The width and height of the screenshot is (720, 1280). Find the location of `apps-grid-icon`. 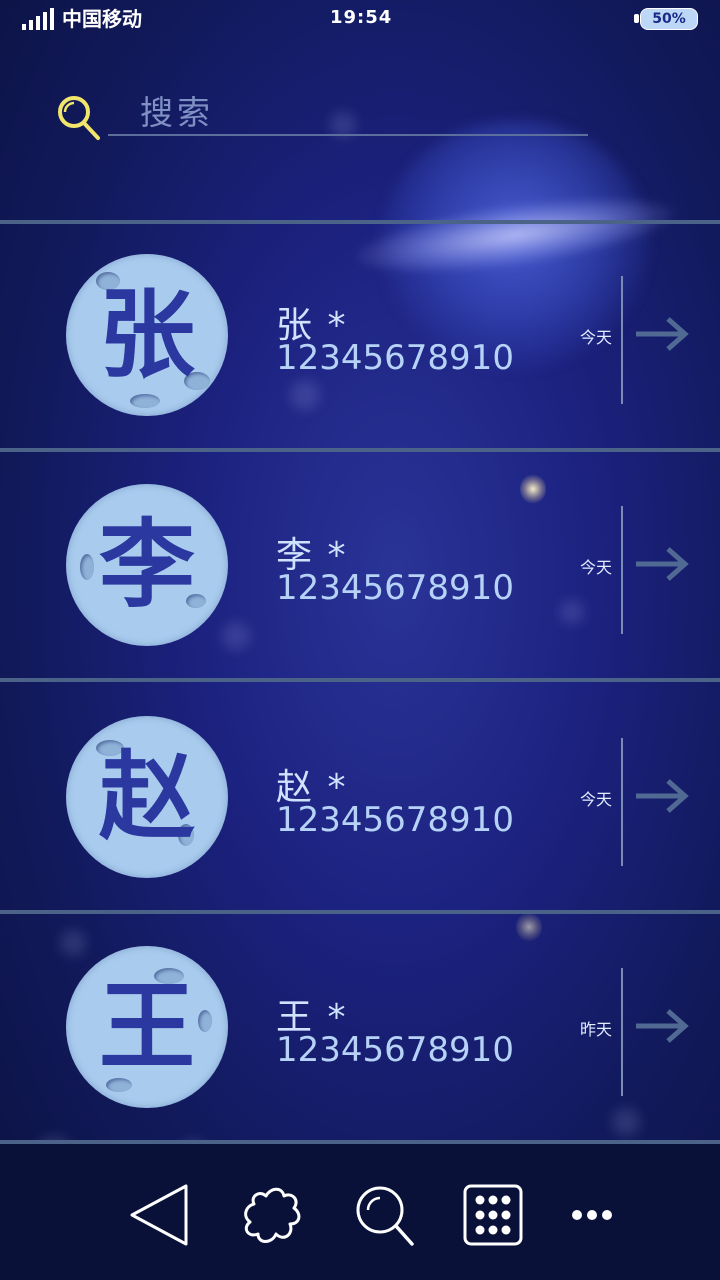

apps-grid-icon is located at coordinates (493, 1215).